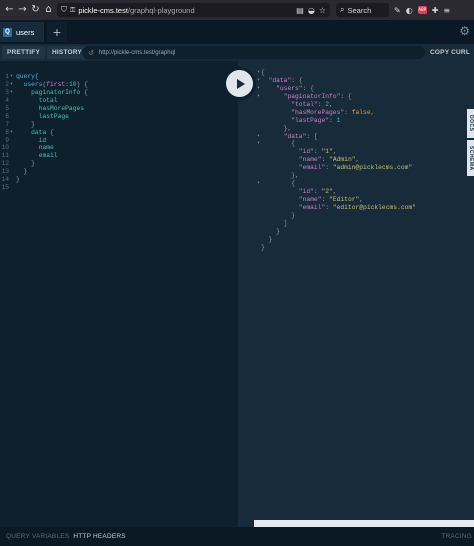 This screenshot has height=546, width=474. I want to click on endpoint-input: ↺ http://pickle-cms.test/graphql, so click(253, 52).